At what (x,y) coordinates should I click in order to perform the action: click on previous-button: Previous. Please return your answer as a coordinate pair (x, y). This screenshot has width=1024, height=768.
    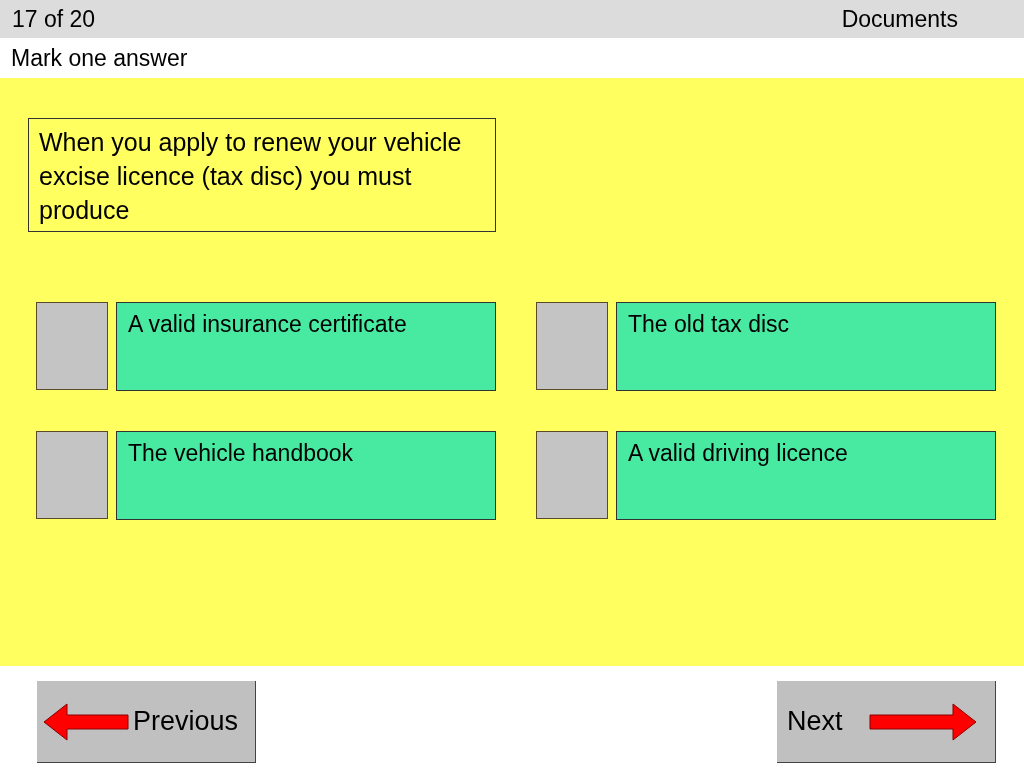
    Looking at the image, I should click on (146, 722).